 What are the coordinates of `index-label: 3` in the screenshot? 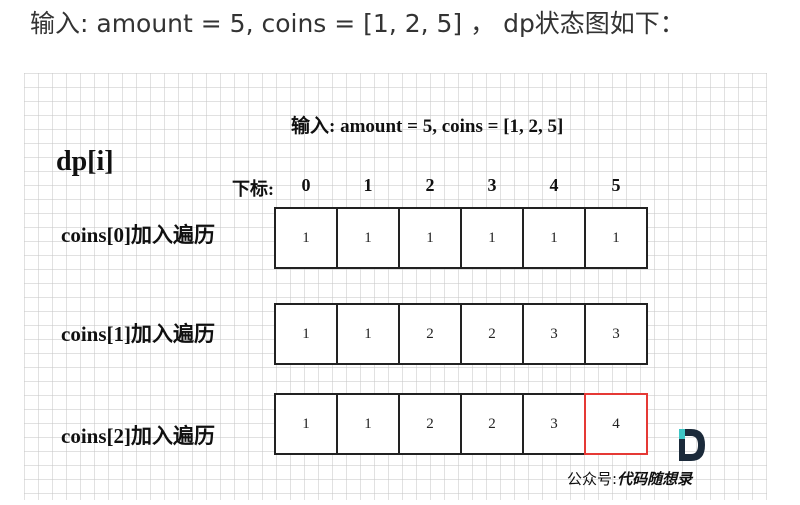 It's located at (492, 185).